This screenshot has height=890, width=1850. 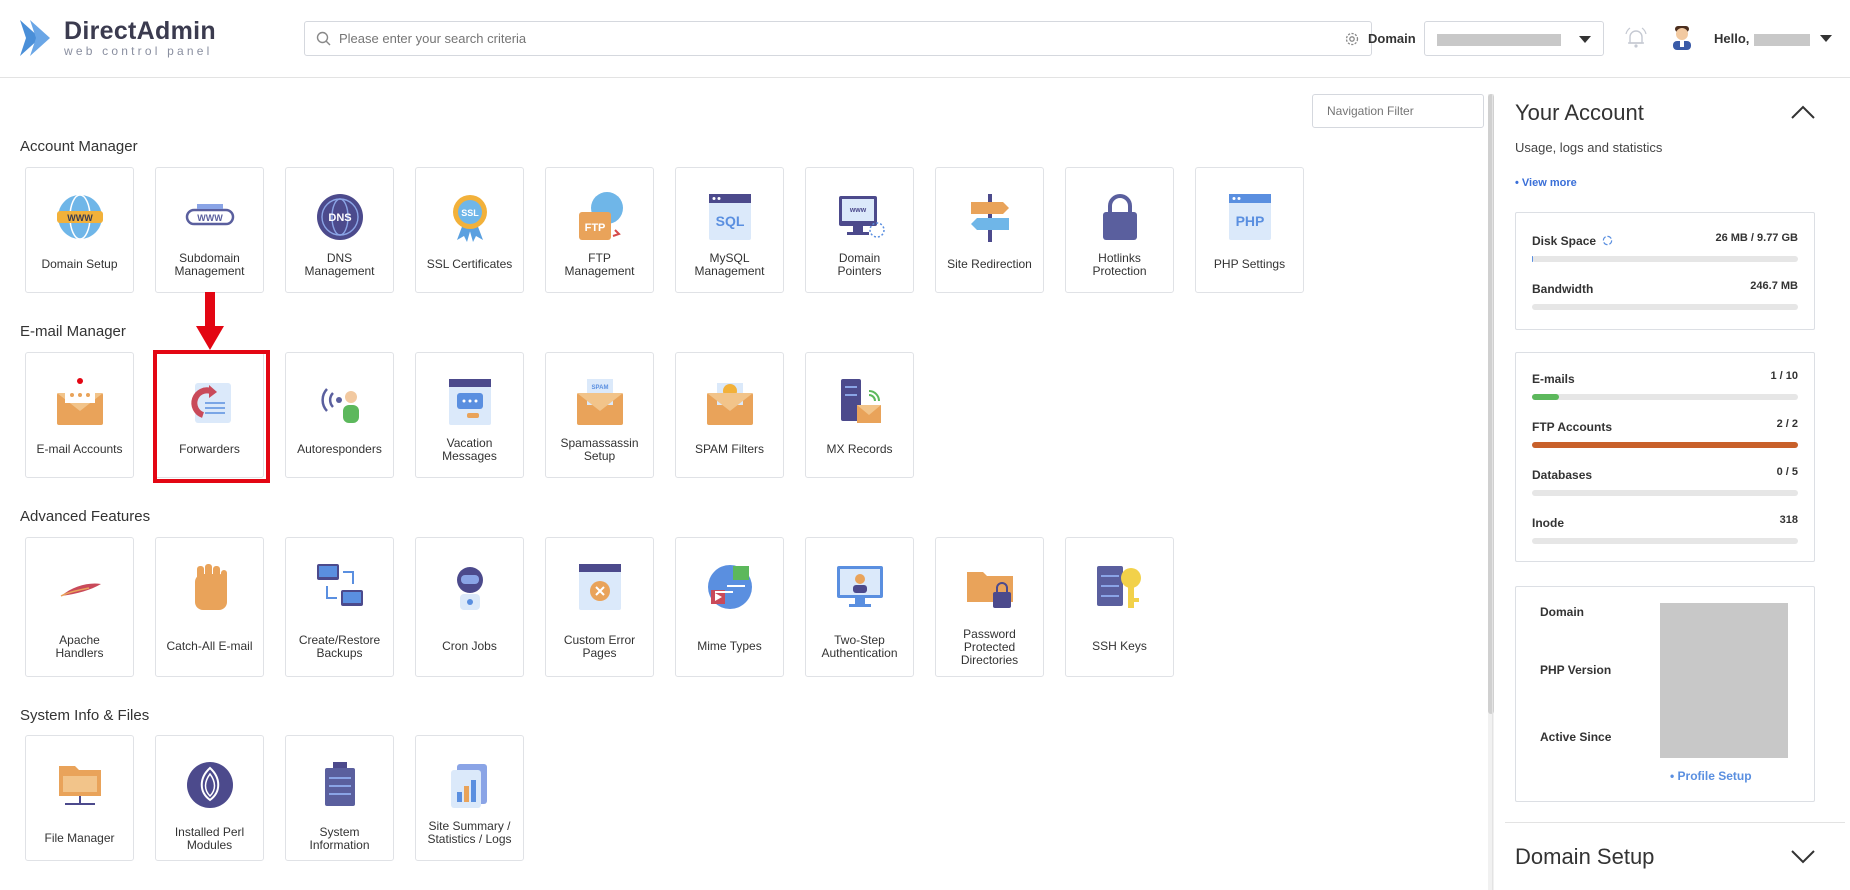 What do you see at coordinates (989, 607) in the screenshot?
I see `tile-password-protected-directories: Password Protected Directories` at bounding box center [989, 607].